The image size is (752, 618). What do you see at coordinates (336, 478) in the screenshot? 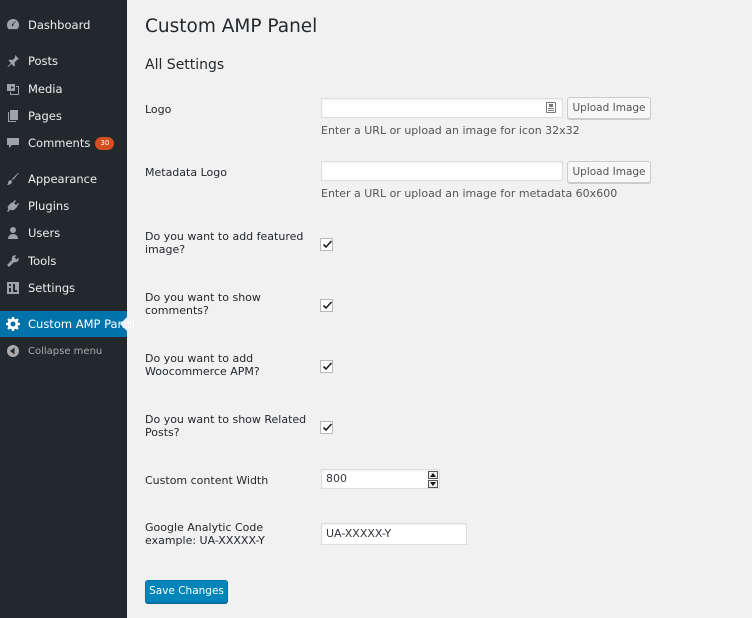
I see `content-width-value: 800` at bounding box center [336, 478].